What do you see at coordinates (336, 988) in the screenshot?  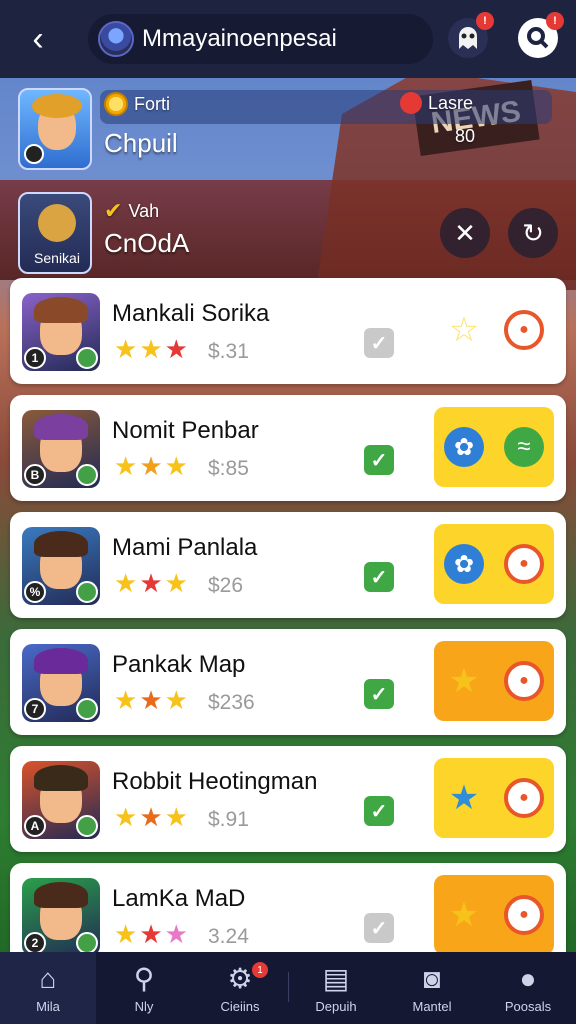 I see `nav-item-depuih: ▤ Depuih` at bounding box center [336, 988].